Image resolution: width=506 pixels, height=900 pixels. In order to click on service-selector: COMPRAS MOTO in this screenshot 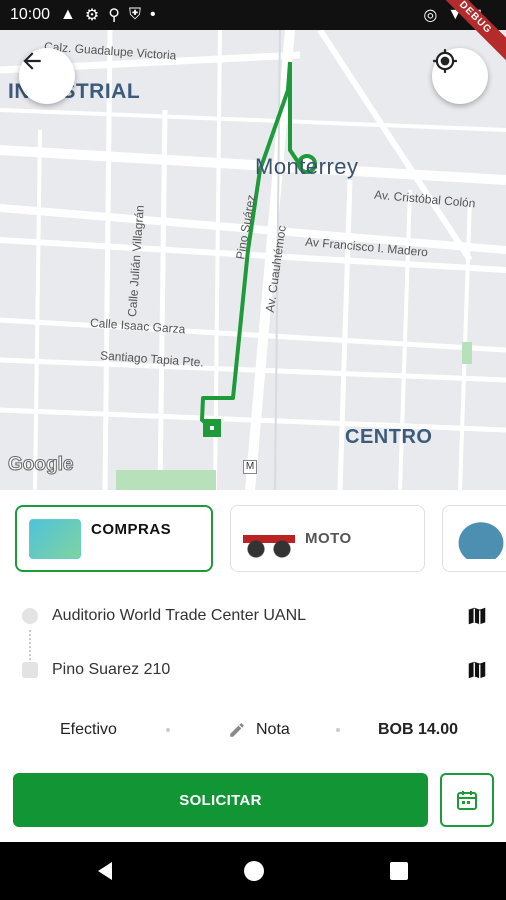, I will do `click(253, 537)`.